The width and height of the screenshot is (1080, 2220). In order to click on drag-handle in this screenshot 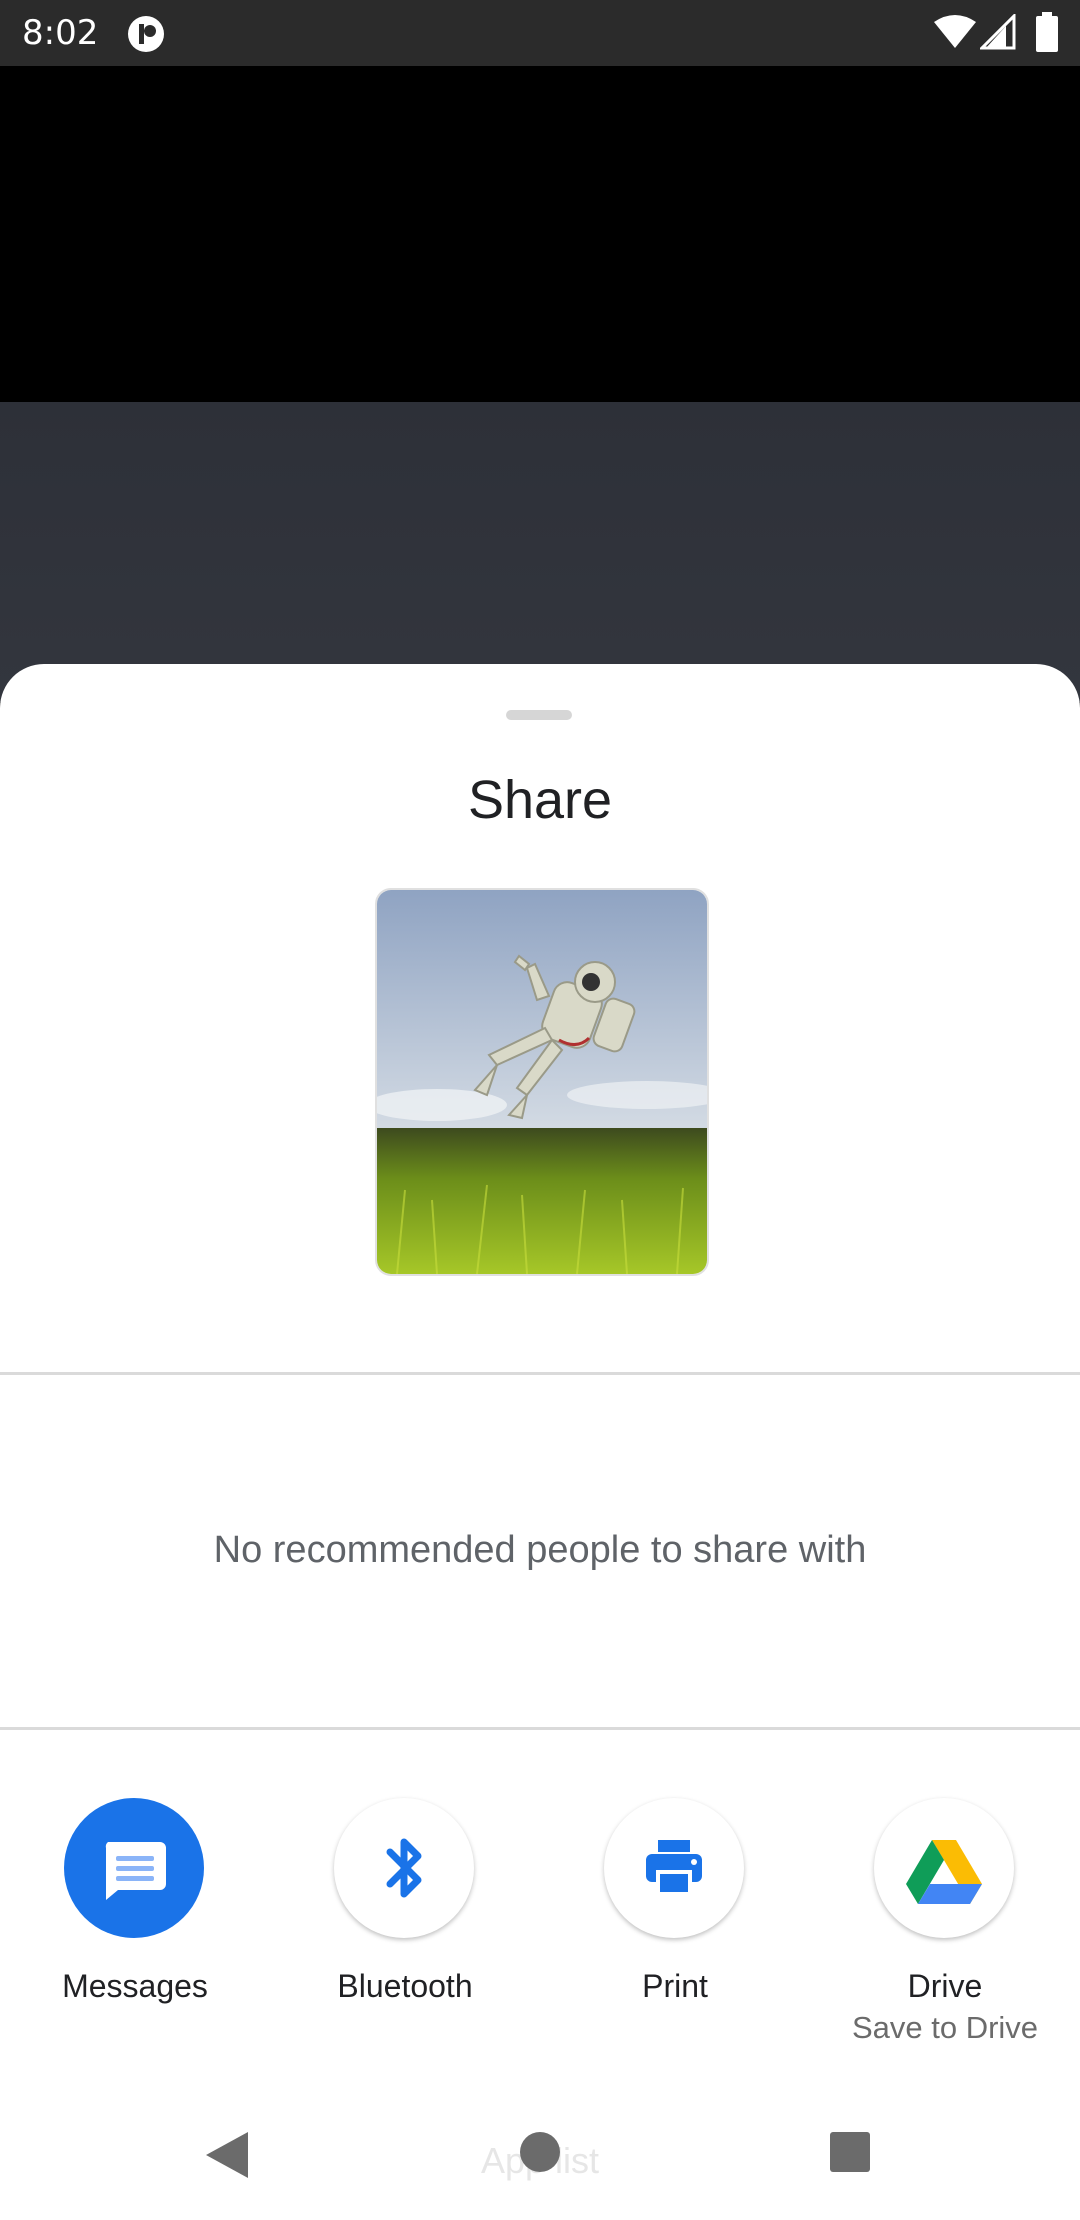, I will do `click(539, 715)`.